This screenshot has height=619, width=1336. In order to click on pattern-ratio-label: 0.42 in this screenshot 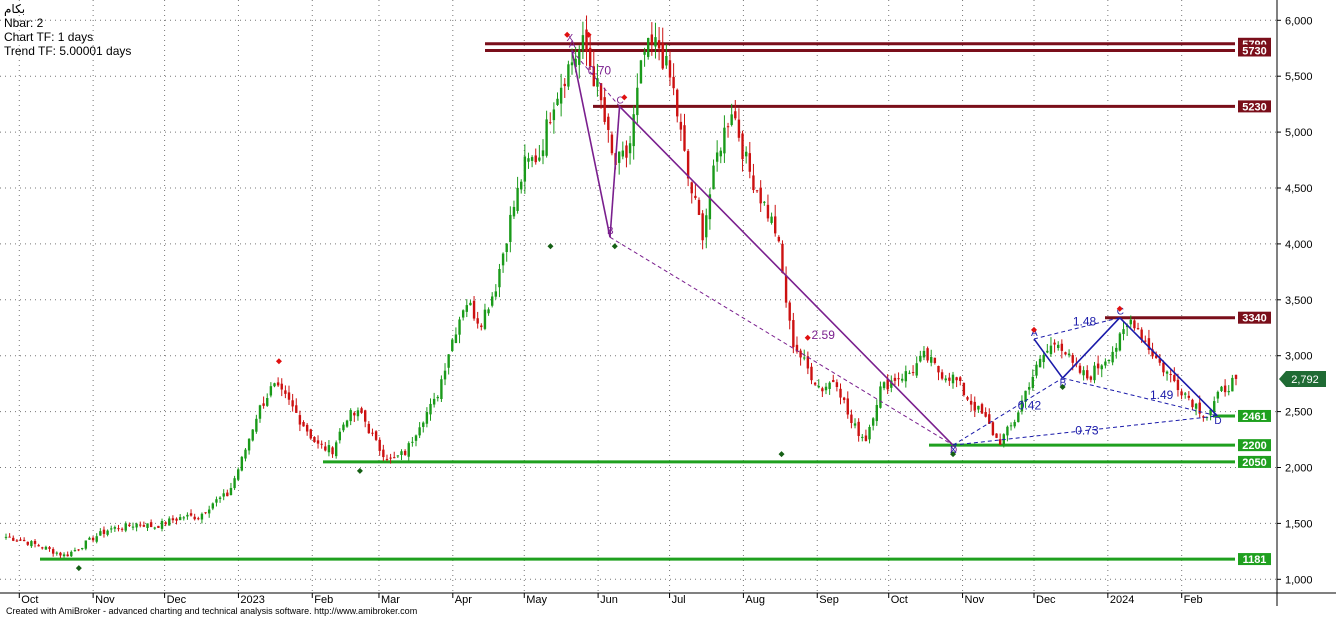, I will do `click(1030, 406)`.